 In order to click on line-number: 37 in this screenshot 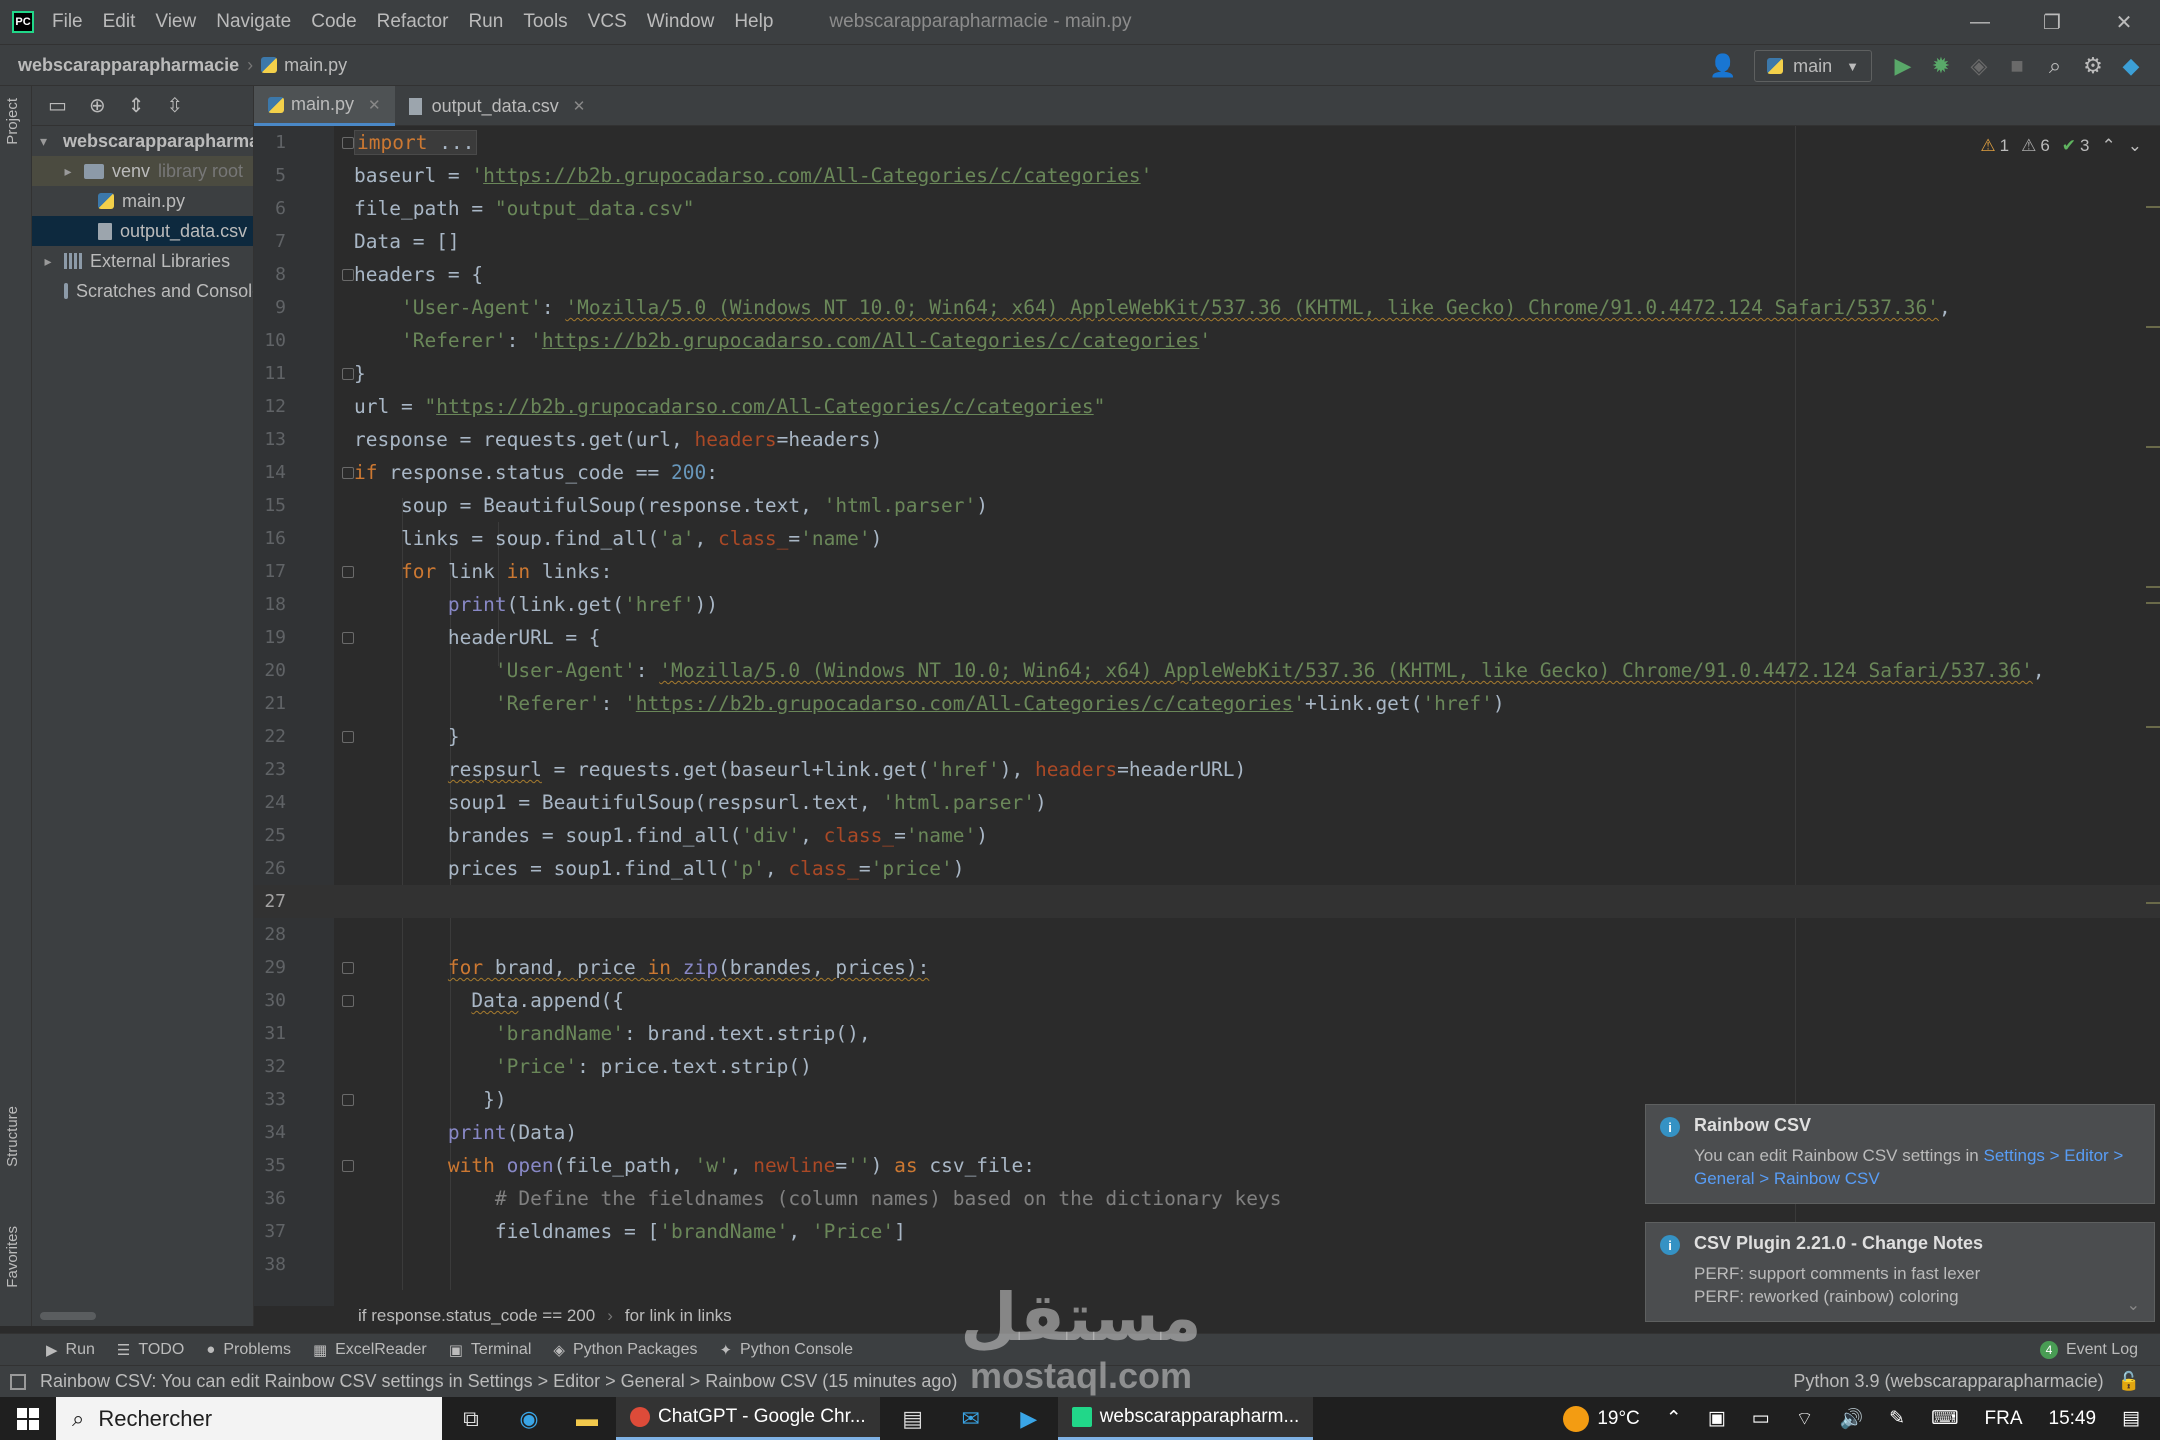, I will do `click(270, 1231)`.